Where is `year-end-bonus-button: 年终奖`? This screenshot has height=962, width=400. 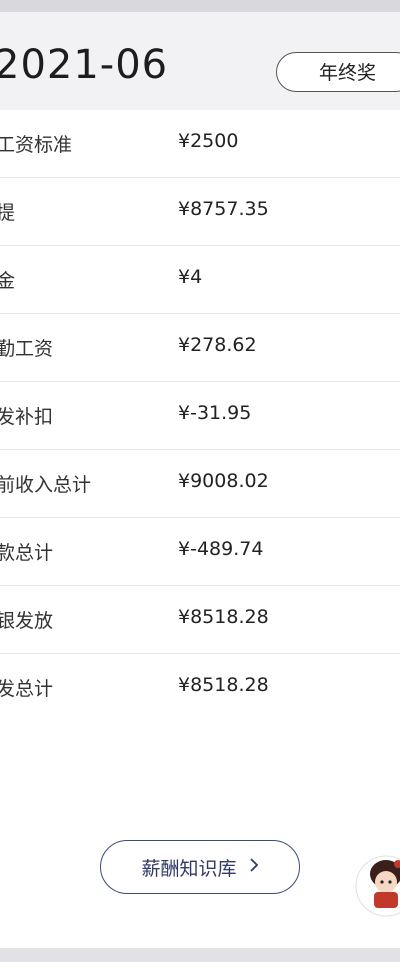 year-end-bonus-button: 年终奖 is located at coordinates (338, 72).